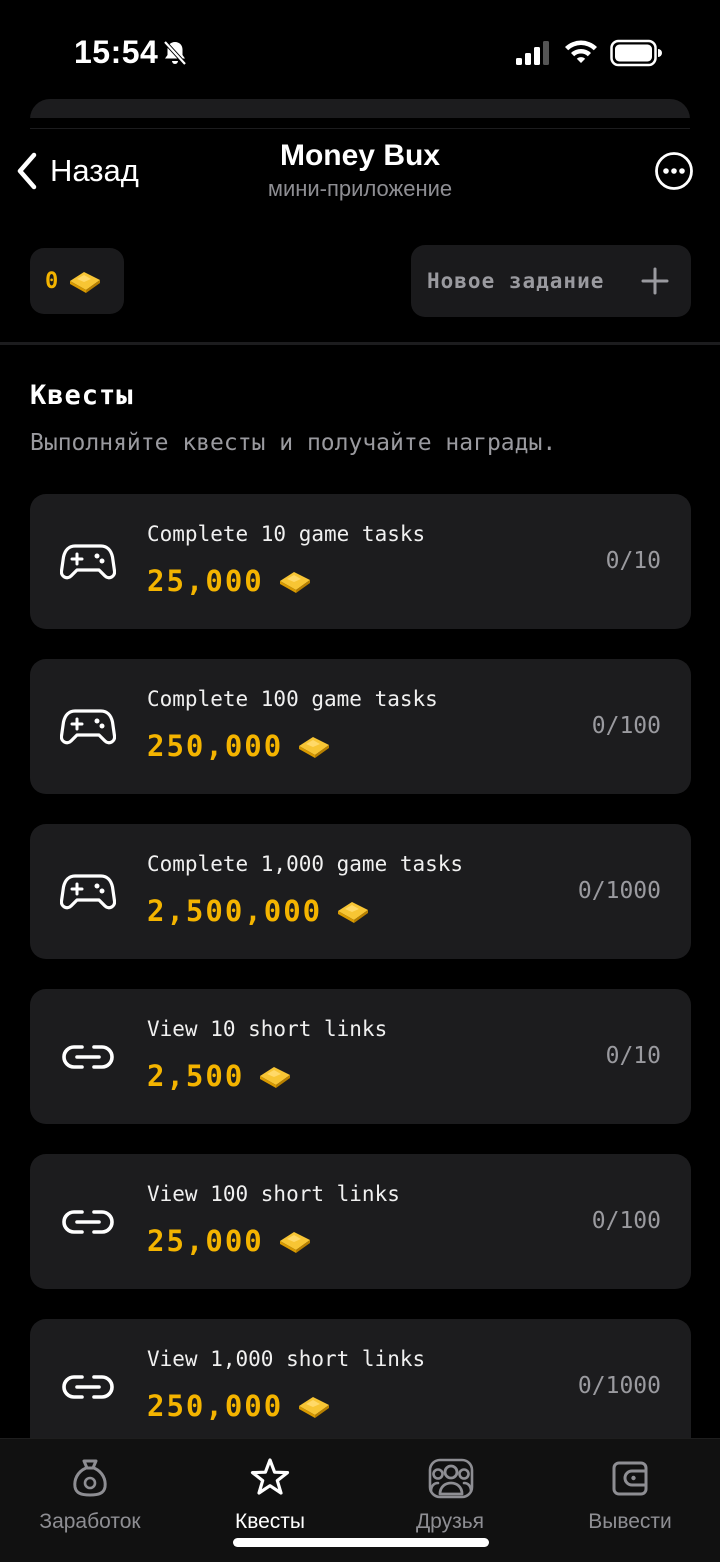 The width and height of the screenshot is (720, 1562). I want to click on friends-icon, so click(451, 1478).